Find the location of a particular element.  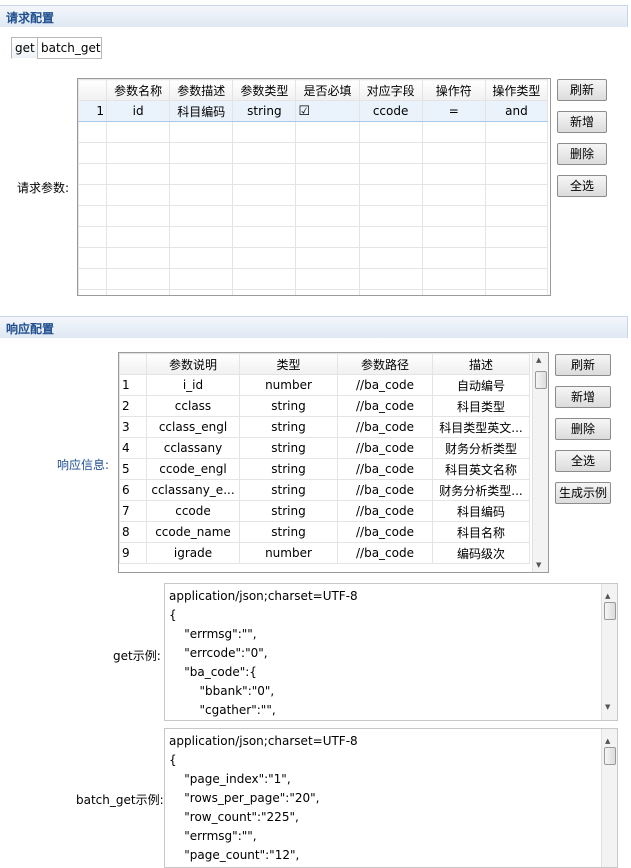

response-button-1: 新增 is located at coordinates (583, 397).